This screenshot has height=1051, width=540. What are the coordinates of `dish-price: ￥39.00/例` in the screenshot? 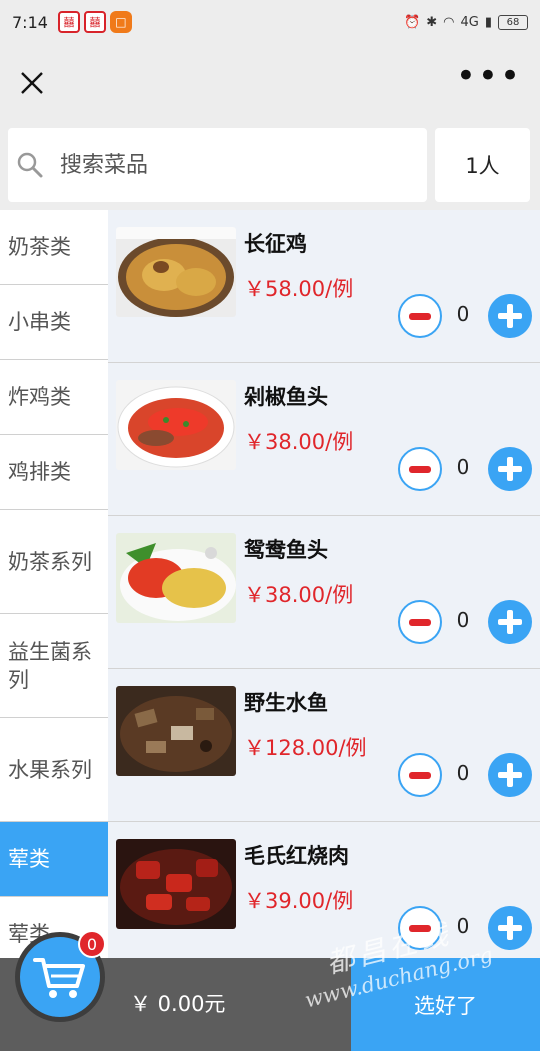 It's located at (299, 901).